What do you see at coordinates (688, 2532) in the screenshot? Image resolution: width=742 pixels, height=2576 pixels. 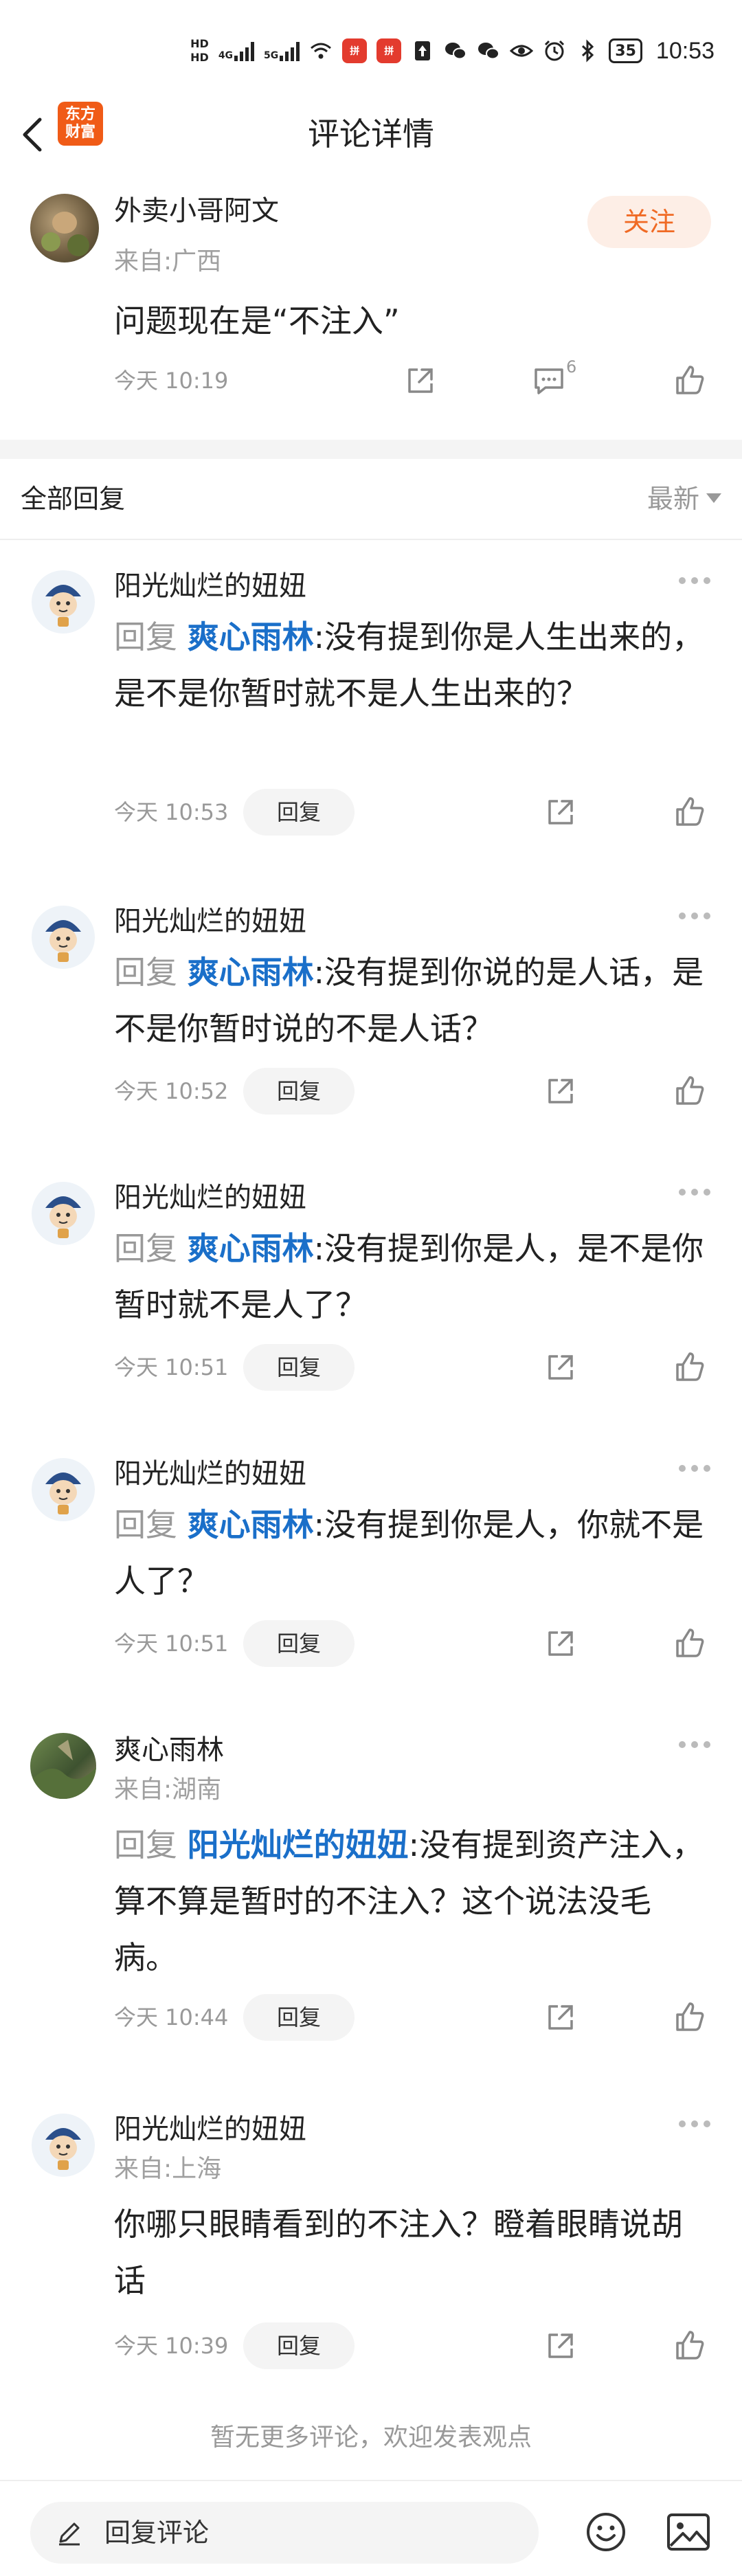 I see `image-icon` at bounding box center [688, 2532].